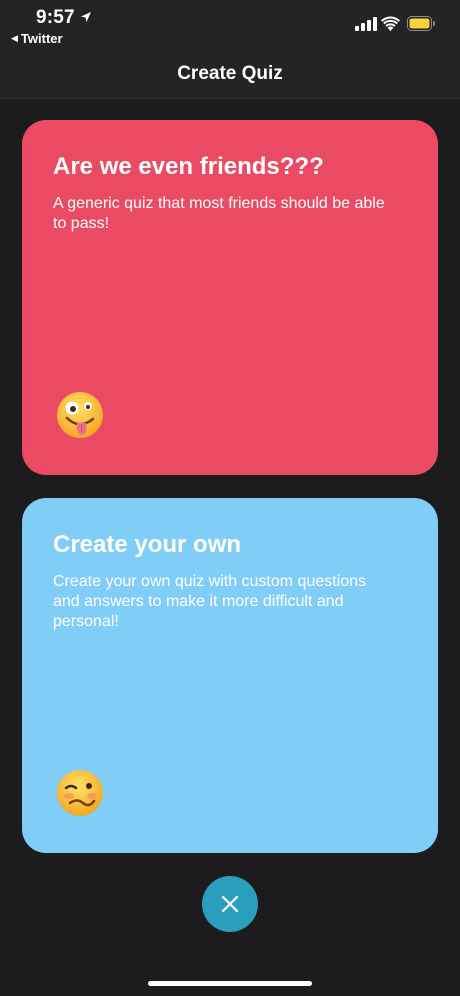 The image size is (460, 996). Describe the element at coordinates (230, 49) in the screenshot. I see `top-bar: 9:57 ◀ Twitter Create Quiz` at that location.